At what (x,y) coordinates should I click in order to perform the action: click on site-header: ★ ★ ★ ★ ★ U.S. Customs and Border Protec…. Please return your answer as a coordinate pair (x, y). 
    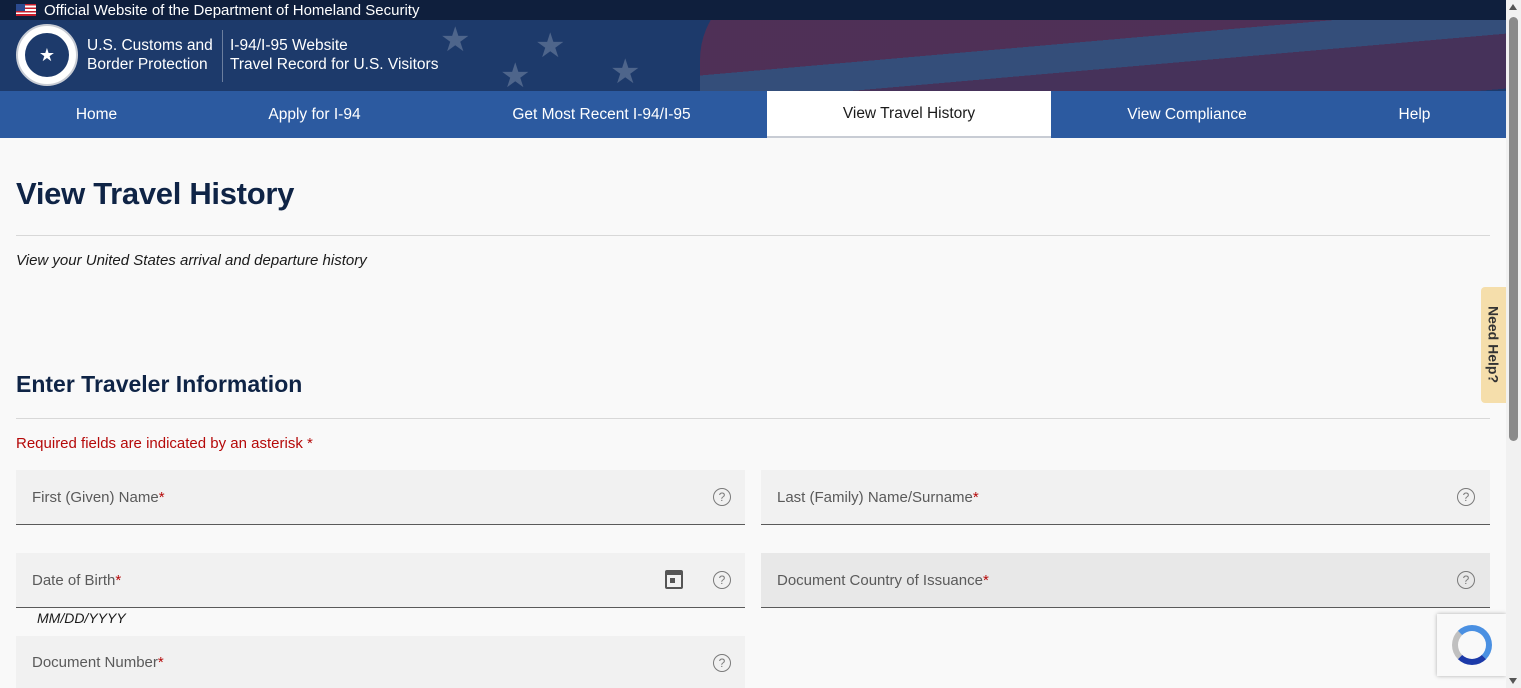
    Looking at the image, I should click on (753, 55).